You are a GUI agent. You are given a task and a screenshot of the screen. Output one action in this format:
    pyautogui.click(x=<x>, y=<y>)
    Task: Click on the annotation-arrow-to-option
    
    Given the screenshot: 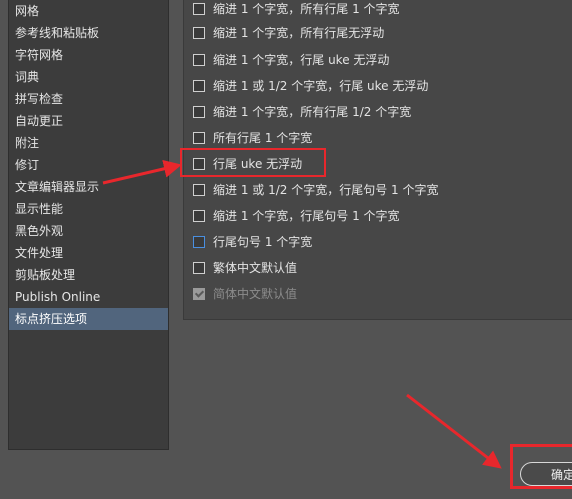 What is the action you would take?
    pyautogui.click(x=142, y=172)
    